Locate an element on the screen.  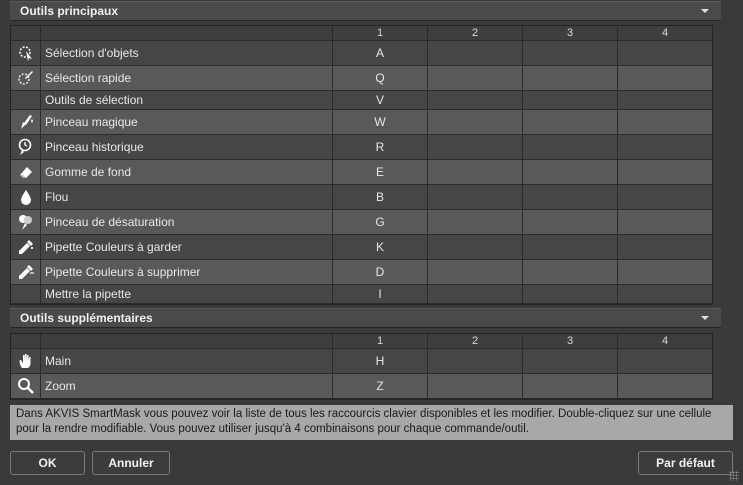
tool-name: Pipette Couleurs à garder is located at coordinates (187, 247).